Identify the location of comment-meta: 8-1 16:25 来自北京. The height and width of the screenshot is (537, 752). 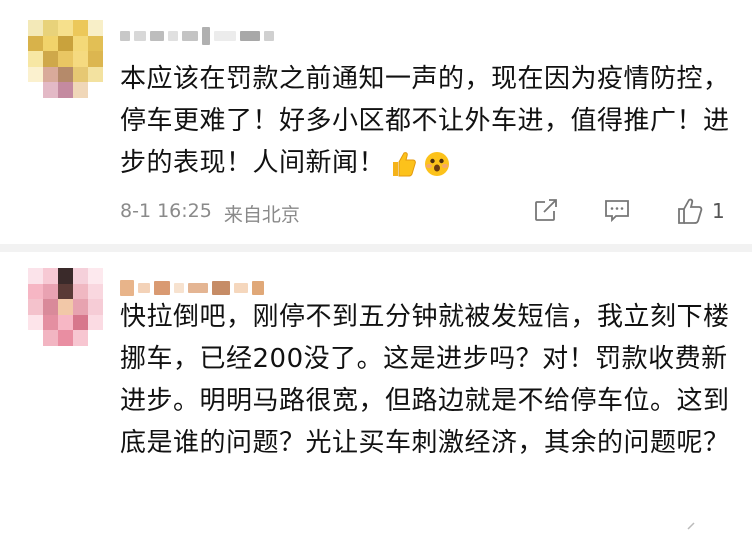
(210, 213).